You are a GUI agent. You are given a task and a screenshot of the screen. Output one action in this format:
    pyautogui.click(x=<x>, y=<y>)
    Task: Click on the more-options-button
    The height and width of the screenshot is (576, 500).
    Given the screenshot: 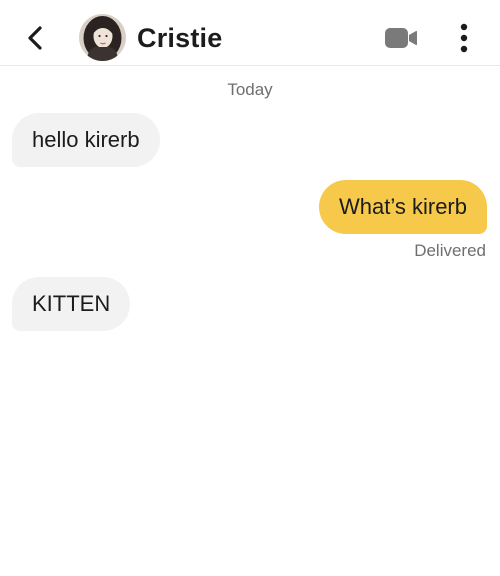 What is the action you would take?
    pyautogui.click(x=464, y=38)
    